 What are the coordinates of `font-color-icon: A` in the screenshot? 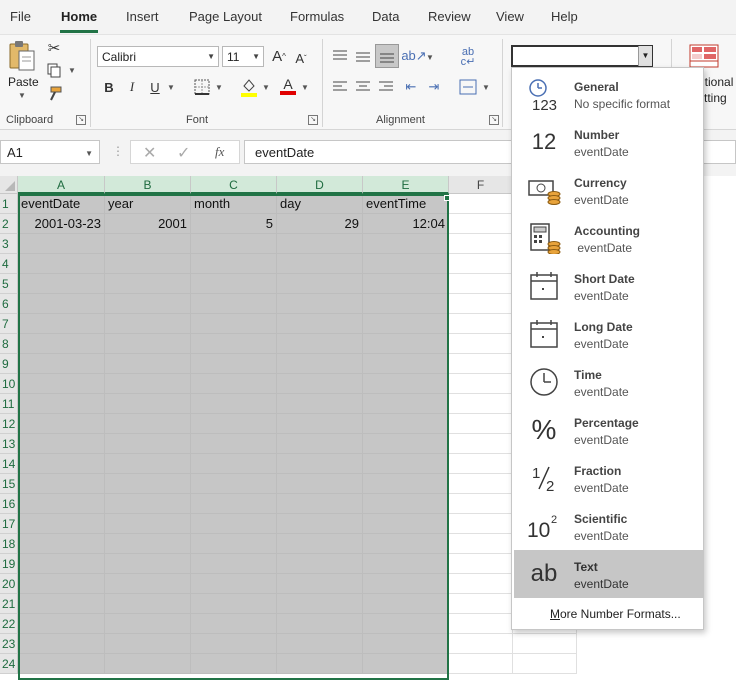 It's located at (288, 86).